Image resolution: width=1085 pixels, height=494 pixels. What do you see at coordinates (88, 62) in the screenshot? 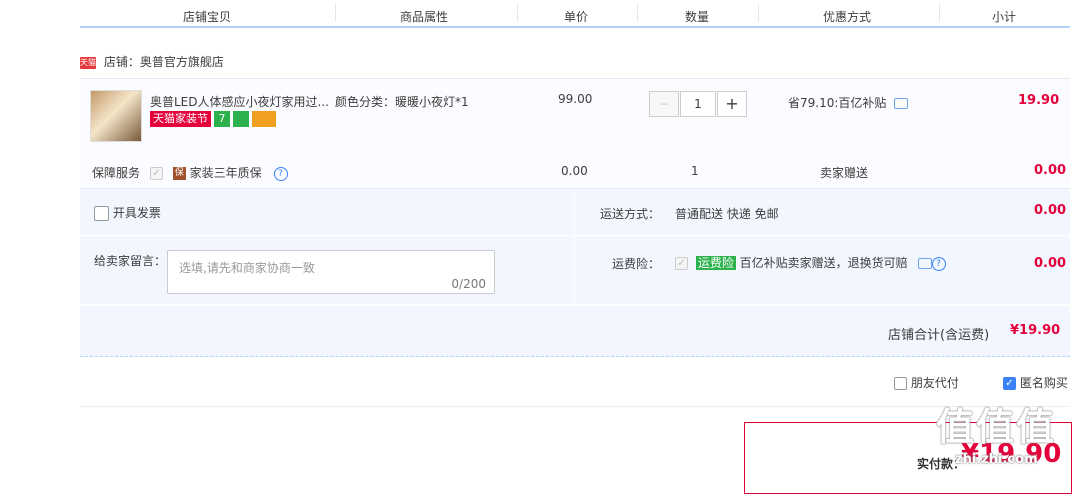
I see `tmall-logo-icon: 天猫` at bounding box center [88, 62].